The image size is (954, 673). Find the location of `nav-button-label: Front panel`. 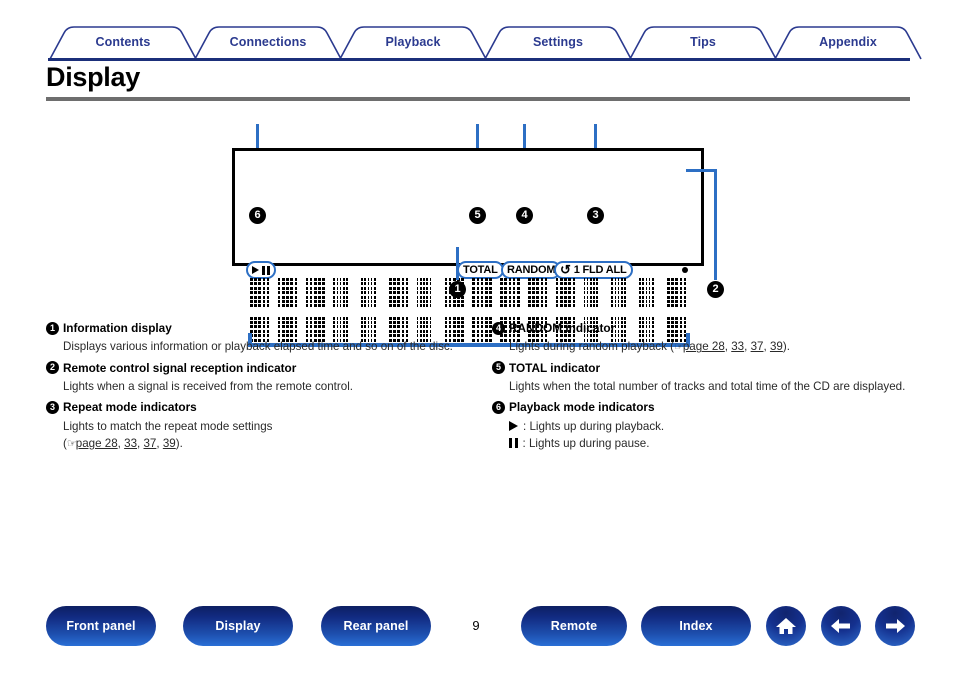

nav-button-label: Front panel is located at coordinates (101, 626).